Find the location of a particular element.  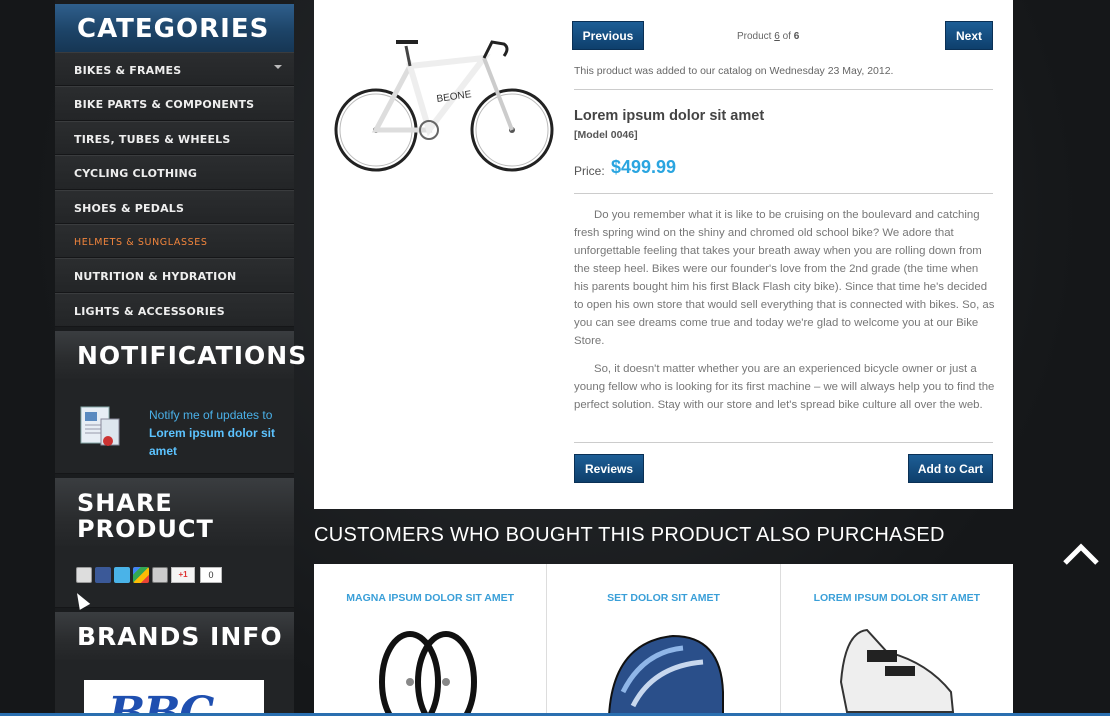

category-bike-parts: BIKE PARTS & COMPONENTS is located at coordinates (174, 103).